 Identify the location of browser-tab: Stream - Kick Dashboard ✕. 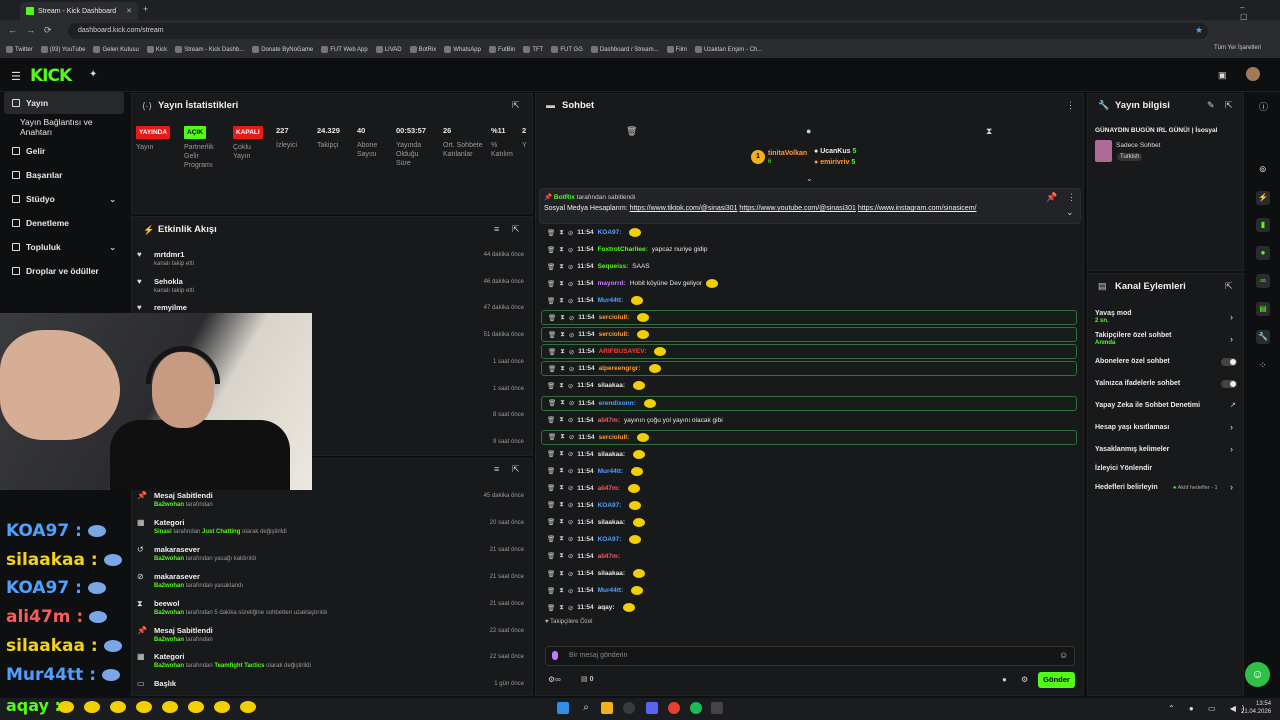
(79, 11).